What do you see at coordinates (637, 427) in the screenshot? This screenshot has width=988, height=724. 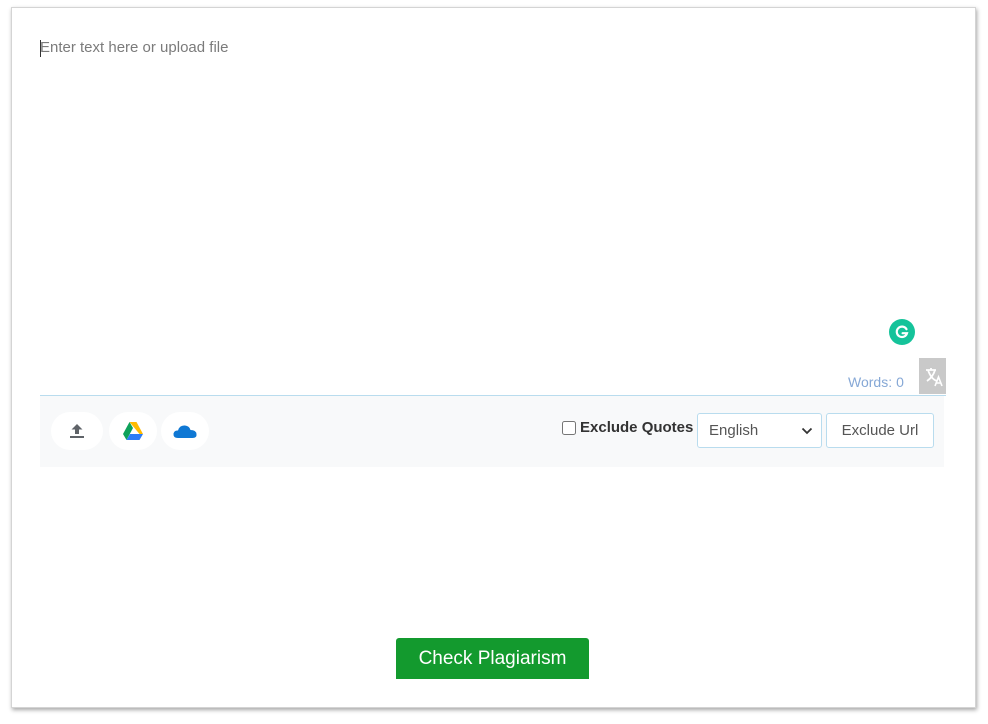 I see `exclude-quotes-label: Exclude Quotes` at bounding box center [637, 427].